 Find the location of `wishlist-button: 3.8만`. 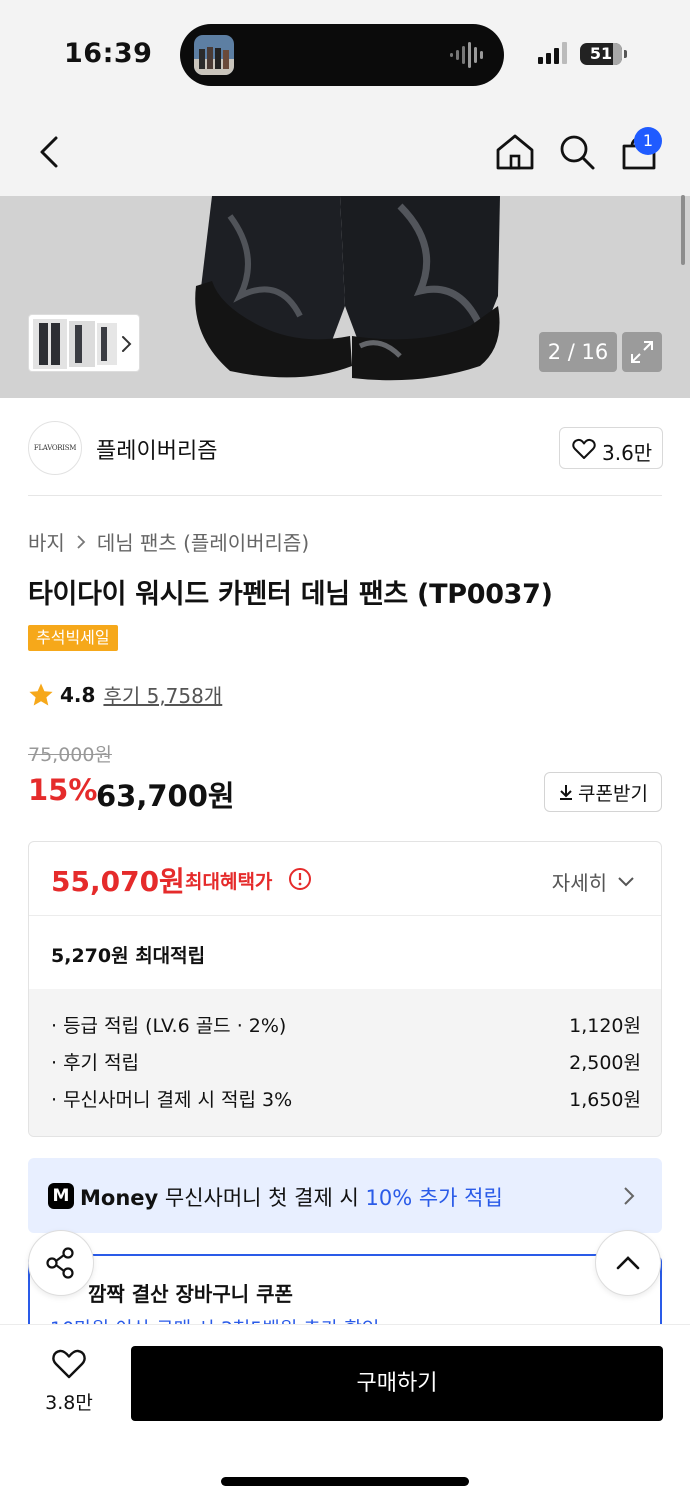

wishlist-button: 3.8만 is located at coordinates (69, 1381).